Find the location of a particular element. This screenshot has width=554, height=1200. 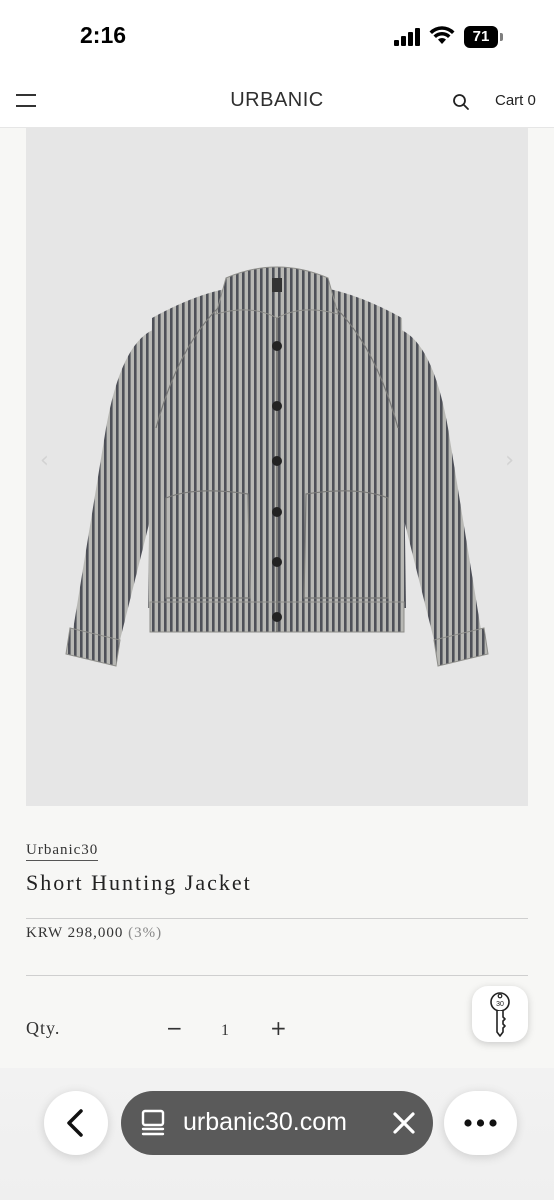

status-bar: 2:16 71 is located at coordinates (277, 37).